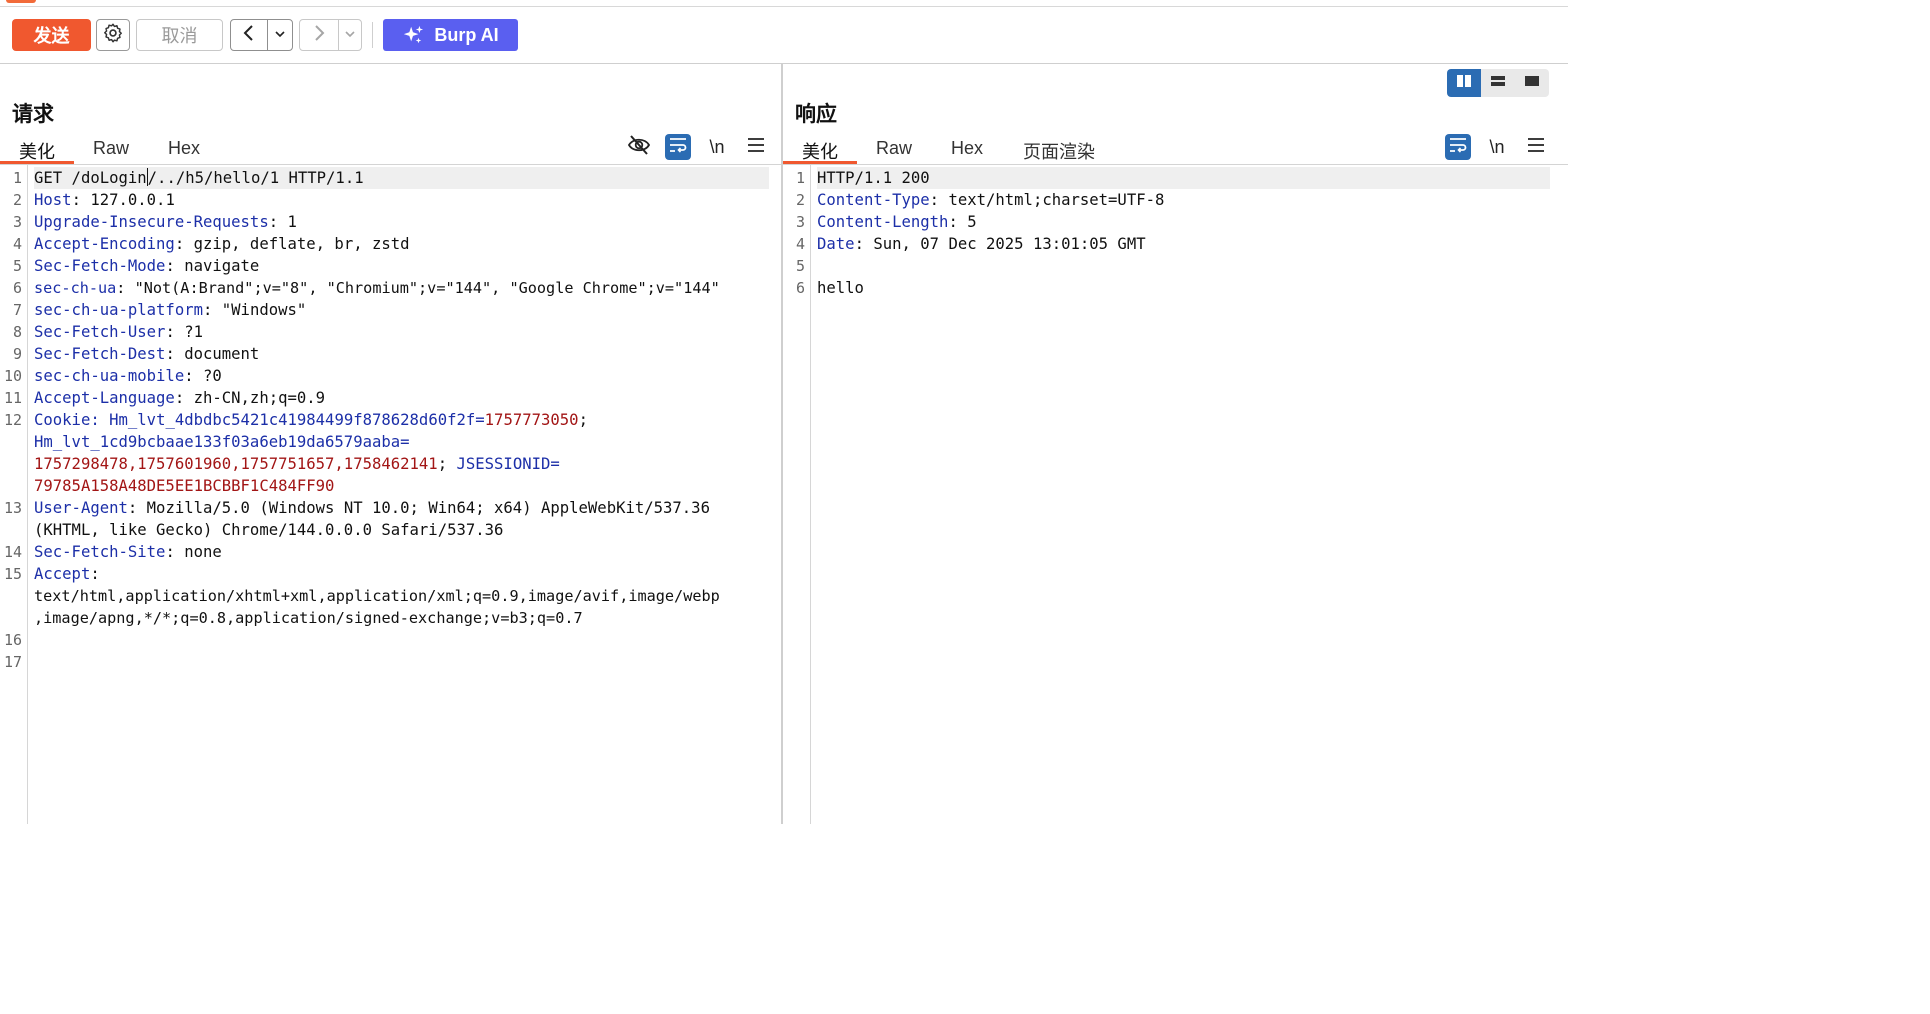 The image size is (1930, 1014). I want to click on line-number: 14, so click(12, 552).